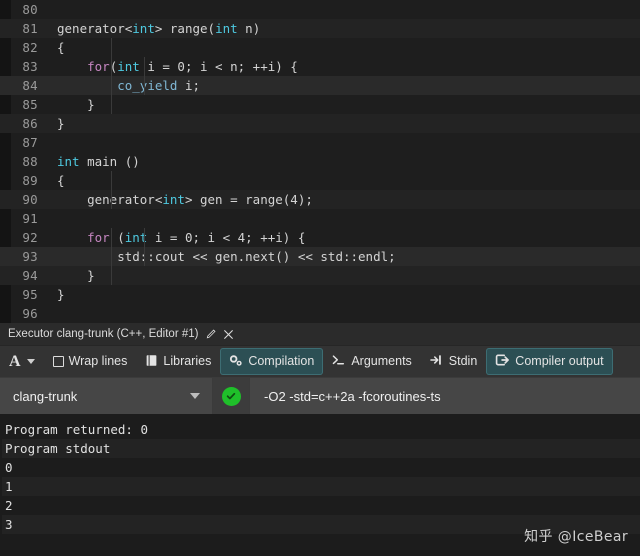 This screenshot has width=640, height=556. What do you see at coordinates (76, 429) in the screenshot?
I see `output-line: Program returned: 0` at bounding box center [76, 429].